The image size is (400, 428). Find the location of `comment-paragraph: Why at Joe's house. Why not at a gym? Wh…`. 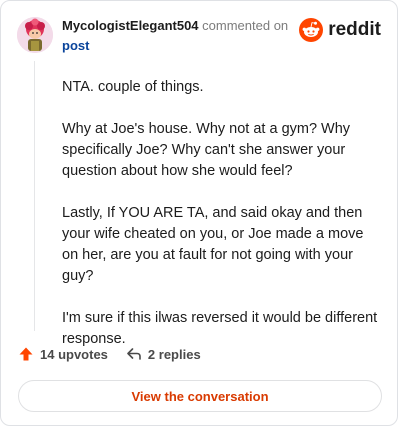

comment-paragraph: Why at Joe's house. Why not at a gym? Wh… is located at coordinates (206, 150).